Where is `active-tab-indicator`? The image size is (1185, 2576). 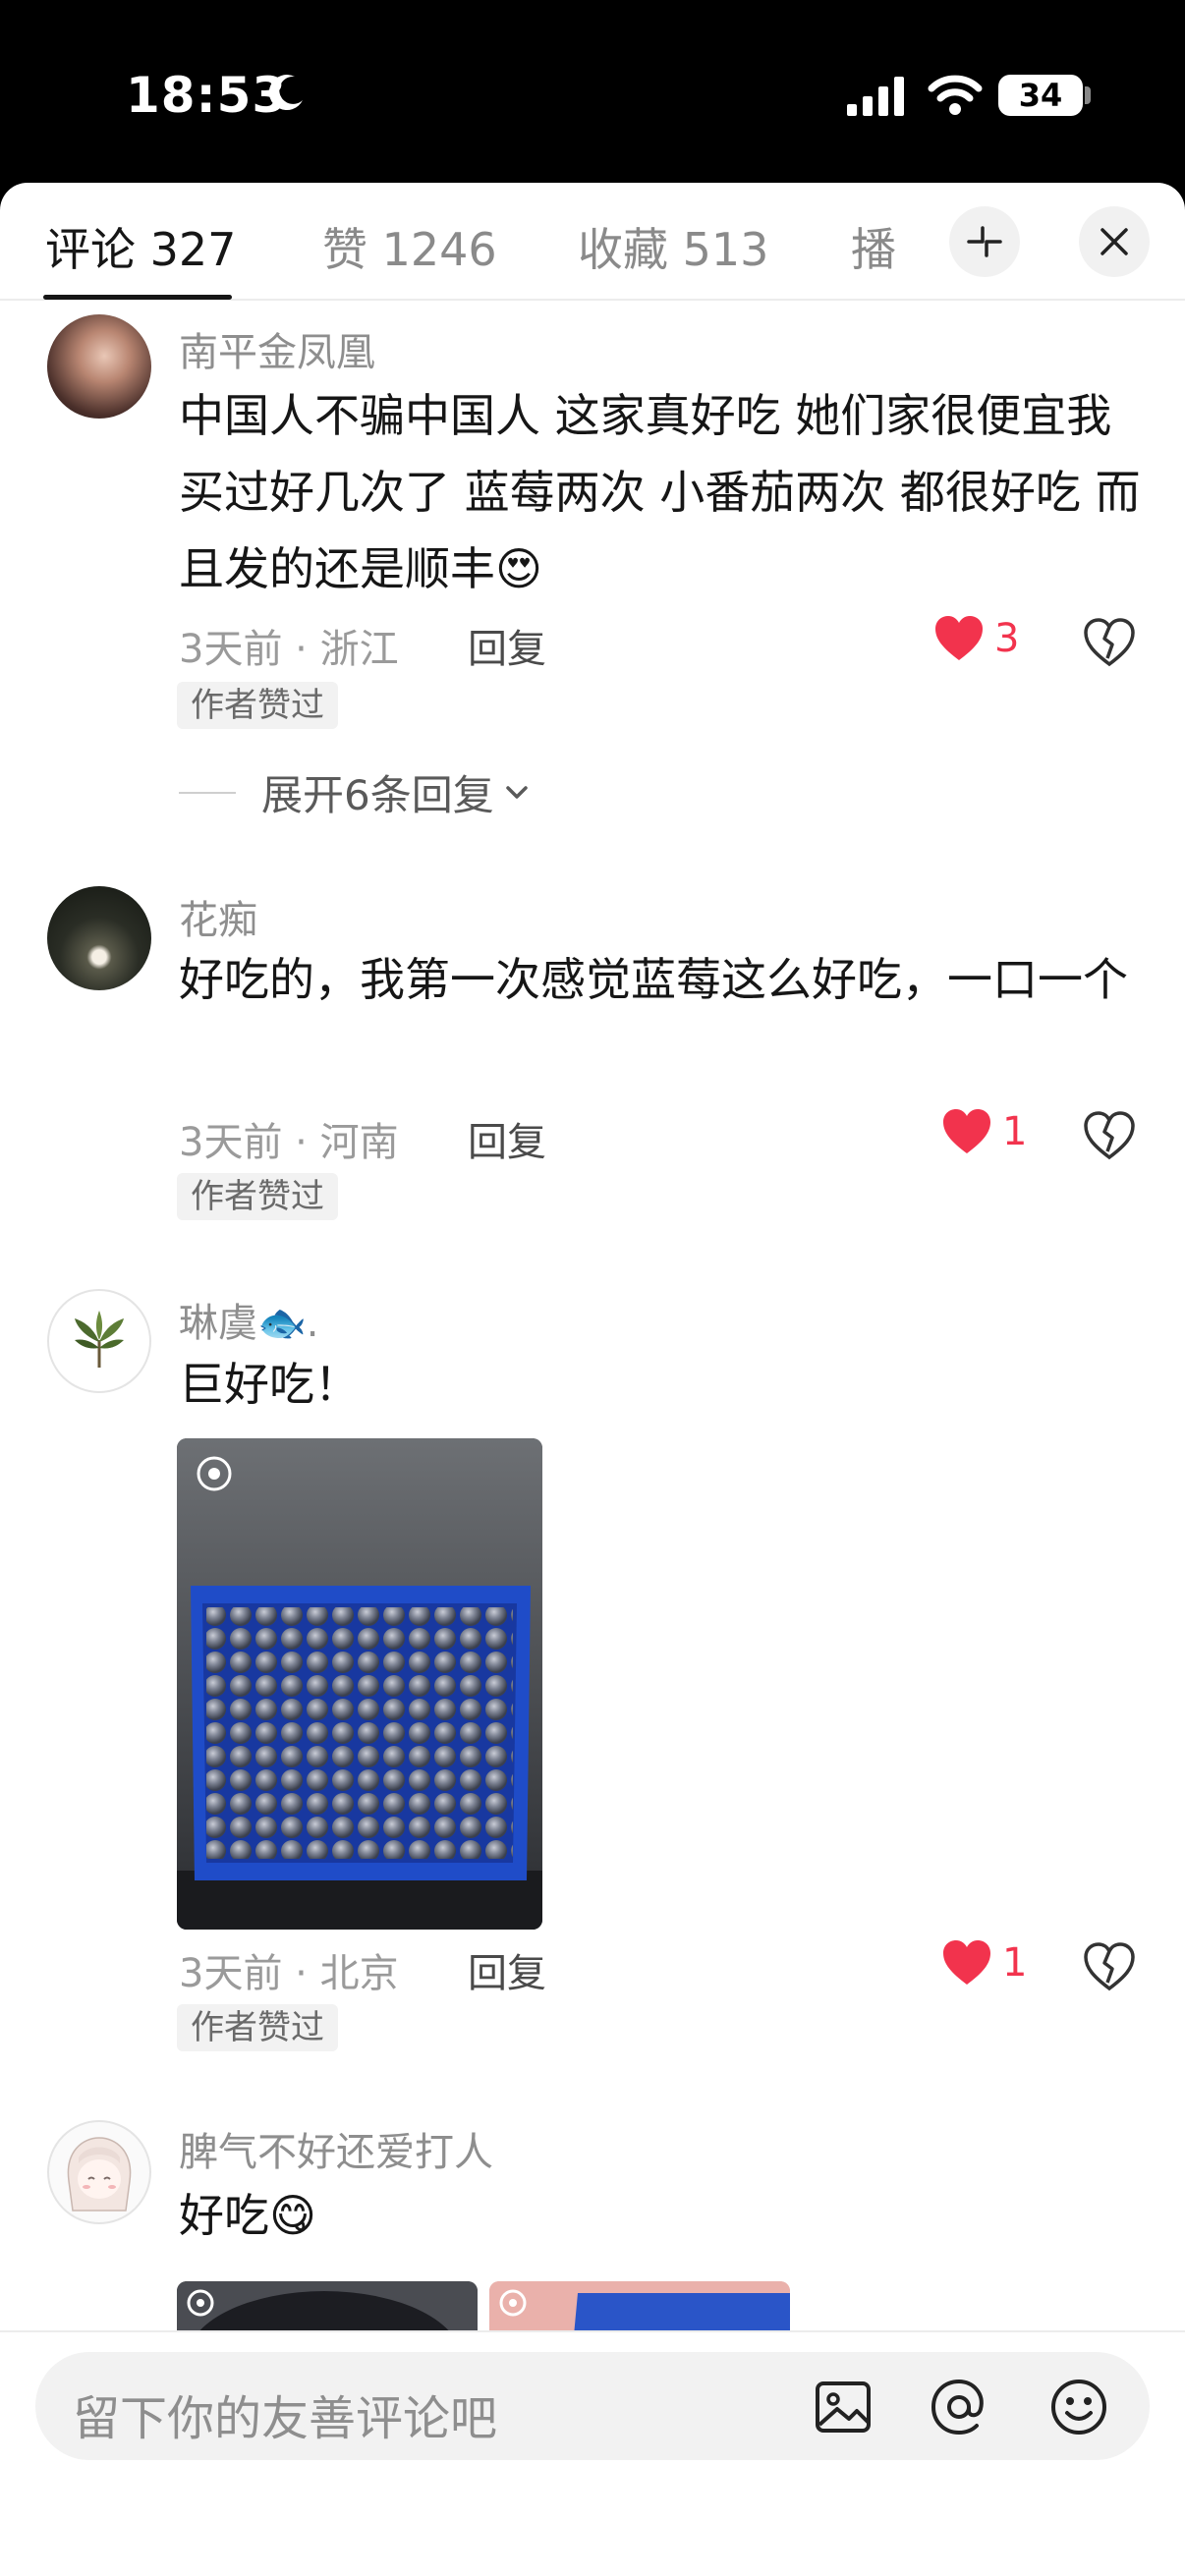 active-tab-indicator is located at coordinates (137, 297).